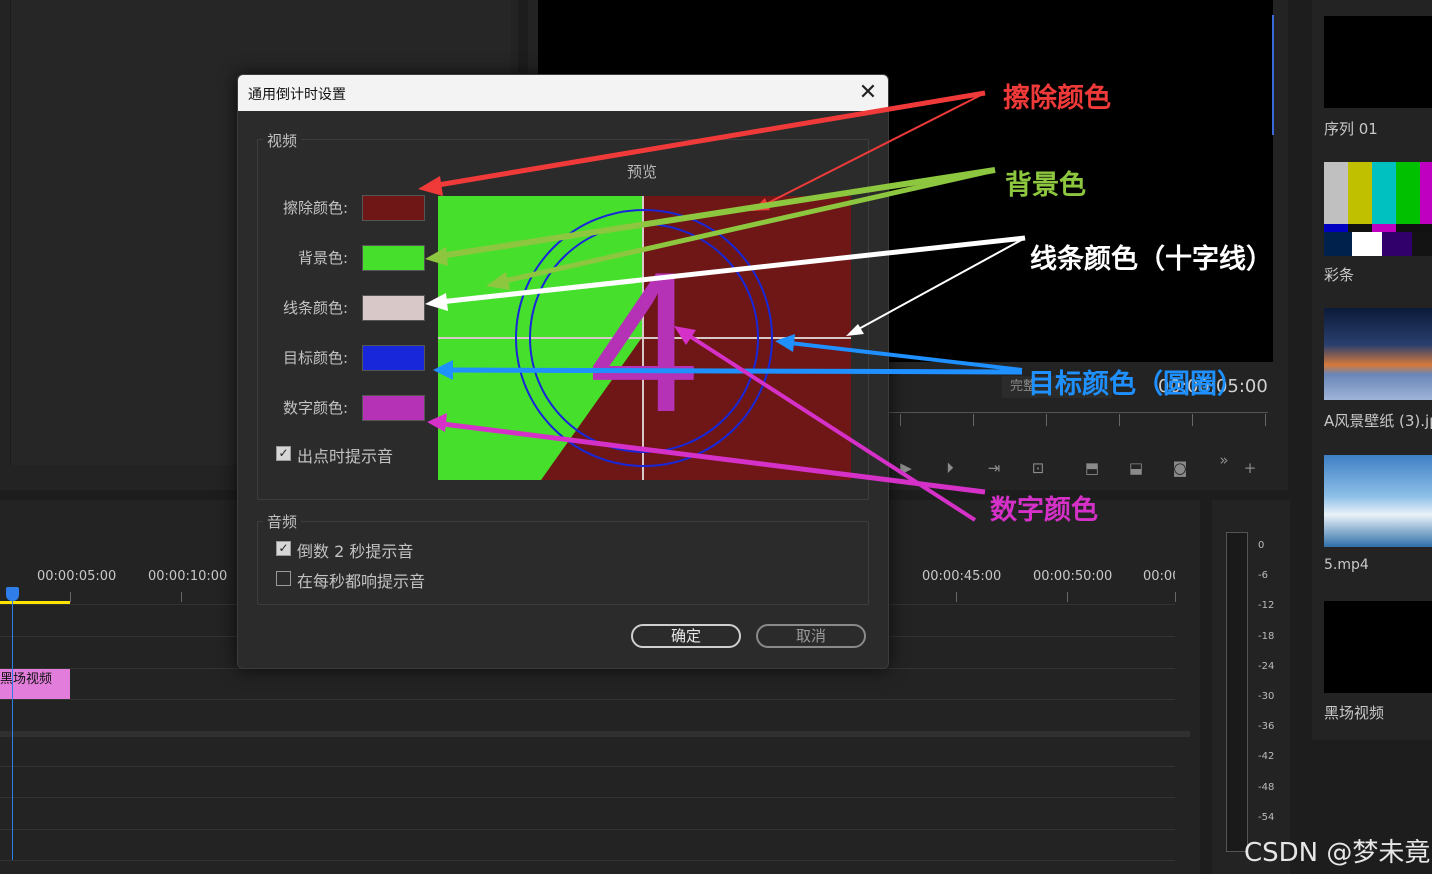 Image resolution: width=1432 pixels, height=874 pixels. I want to click on every-second-beep-checkbox, so click(283, 578).